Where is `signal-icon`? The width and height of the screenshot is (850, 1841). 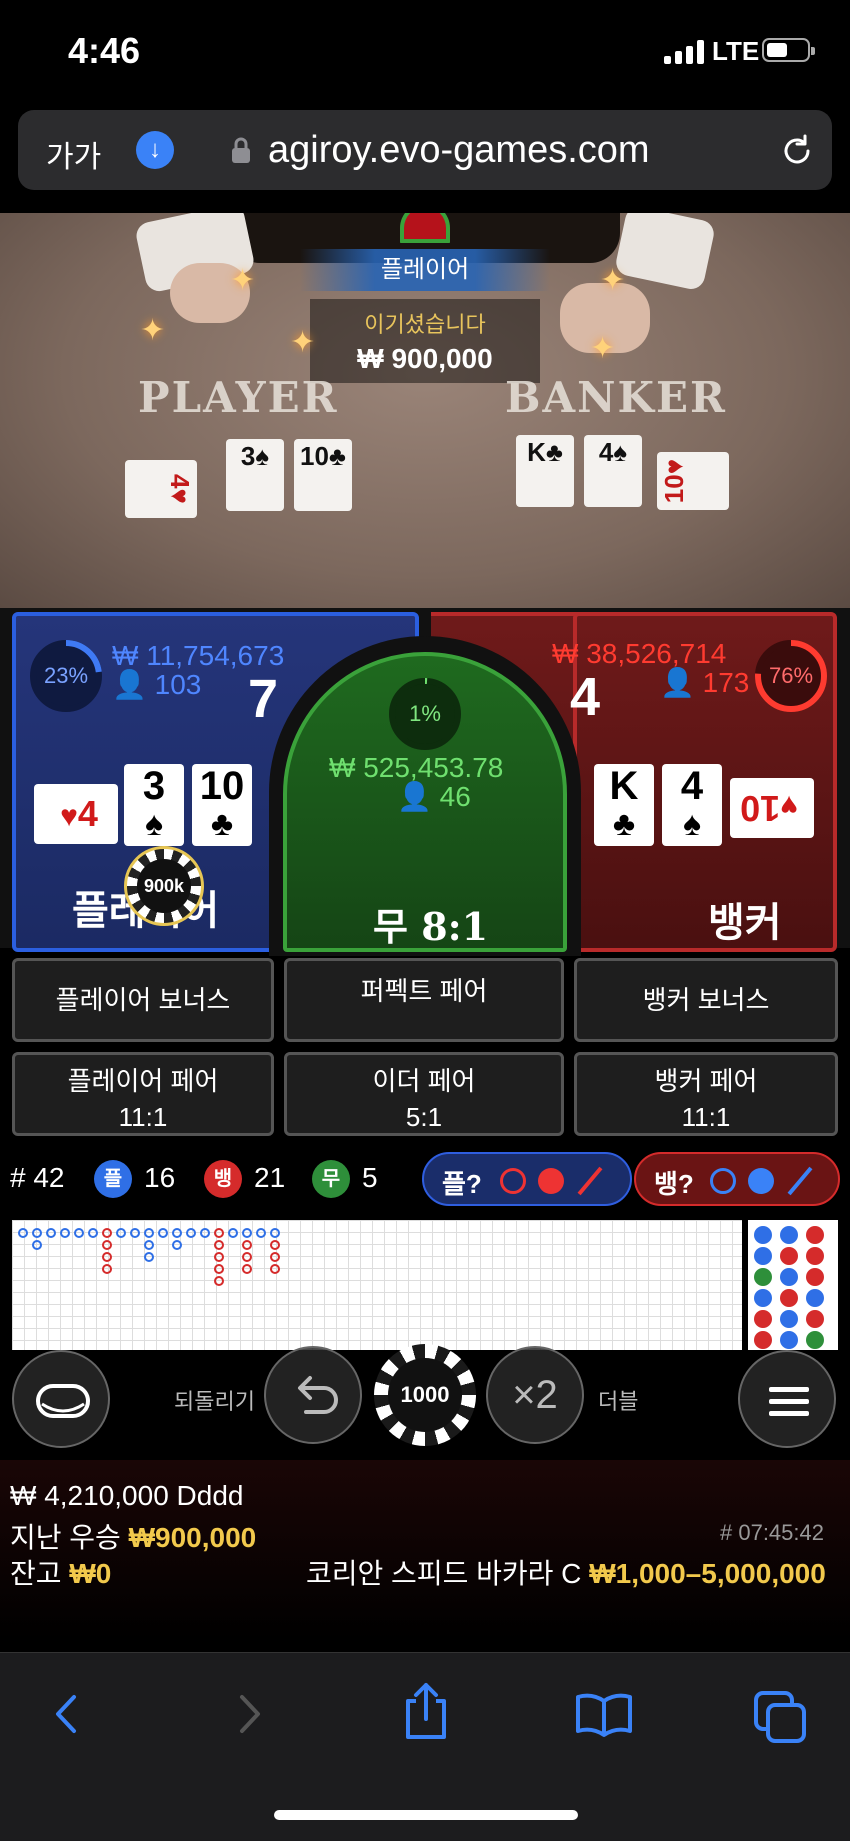 signal-icon is located at coordinates (684, 51).